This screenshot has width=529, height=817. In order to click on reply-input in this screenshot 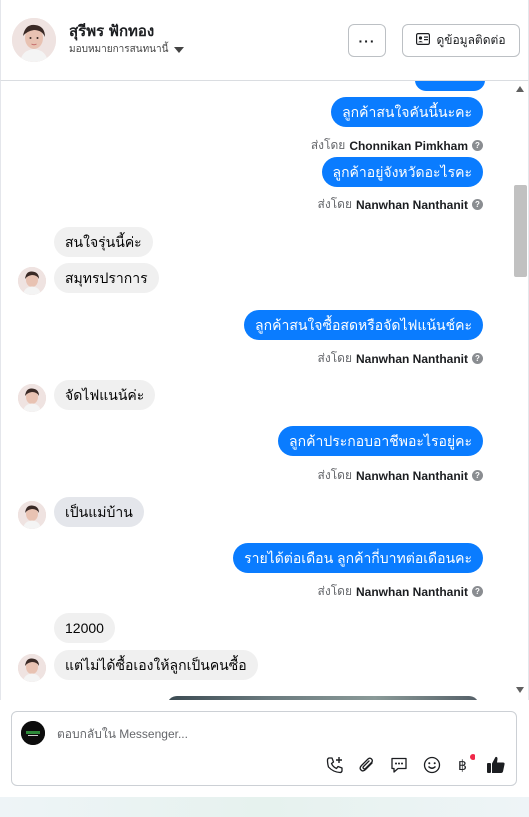, I will do `click(277, 734)`.